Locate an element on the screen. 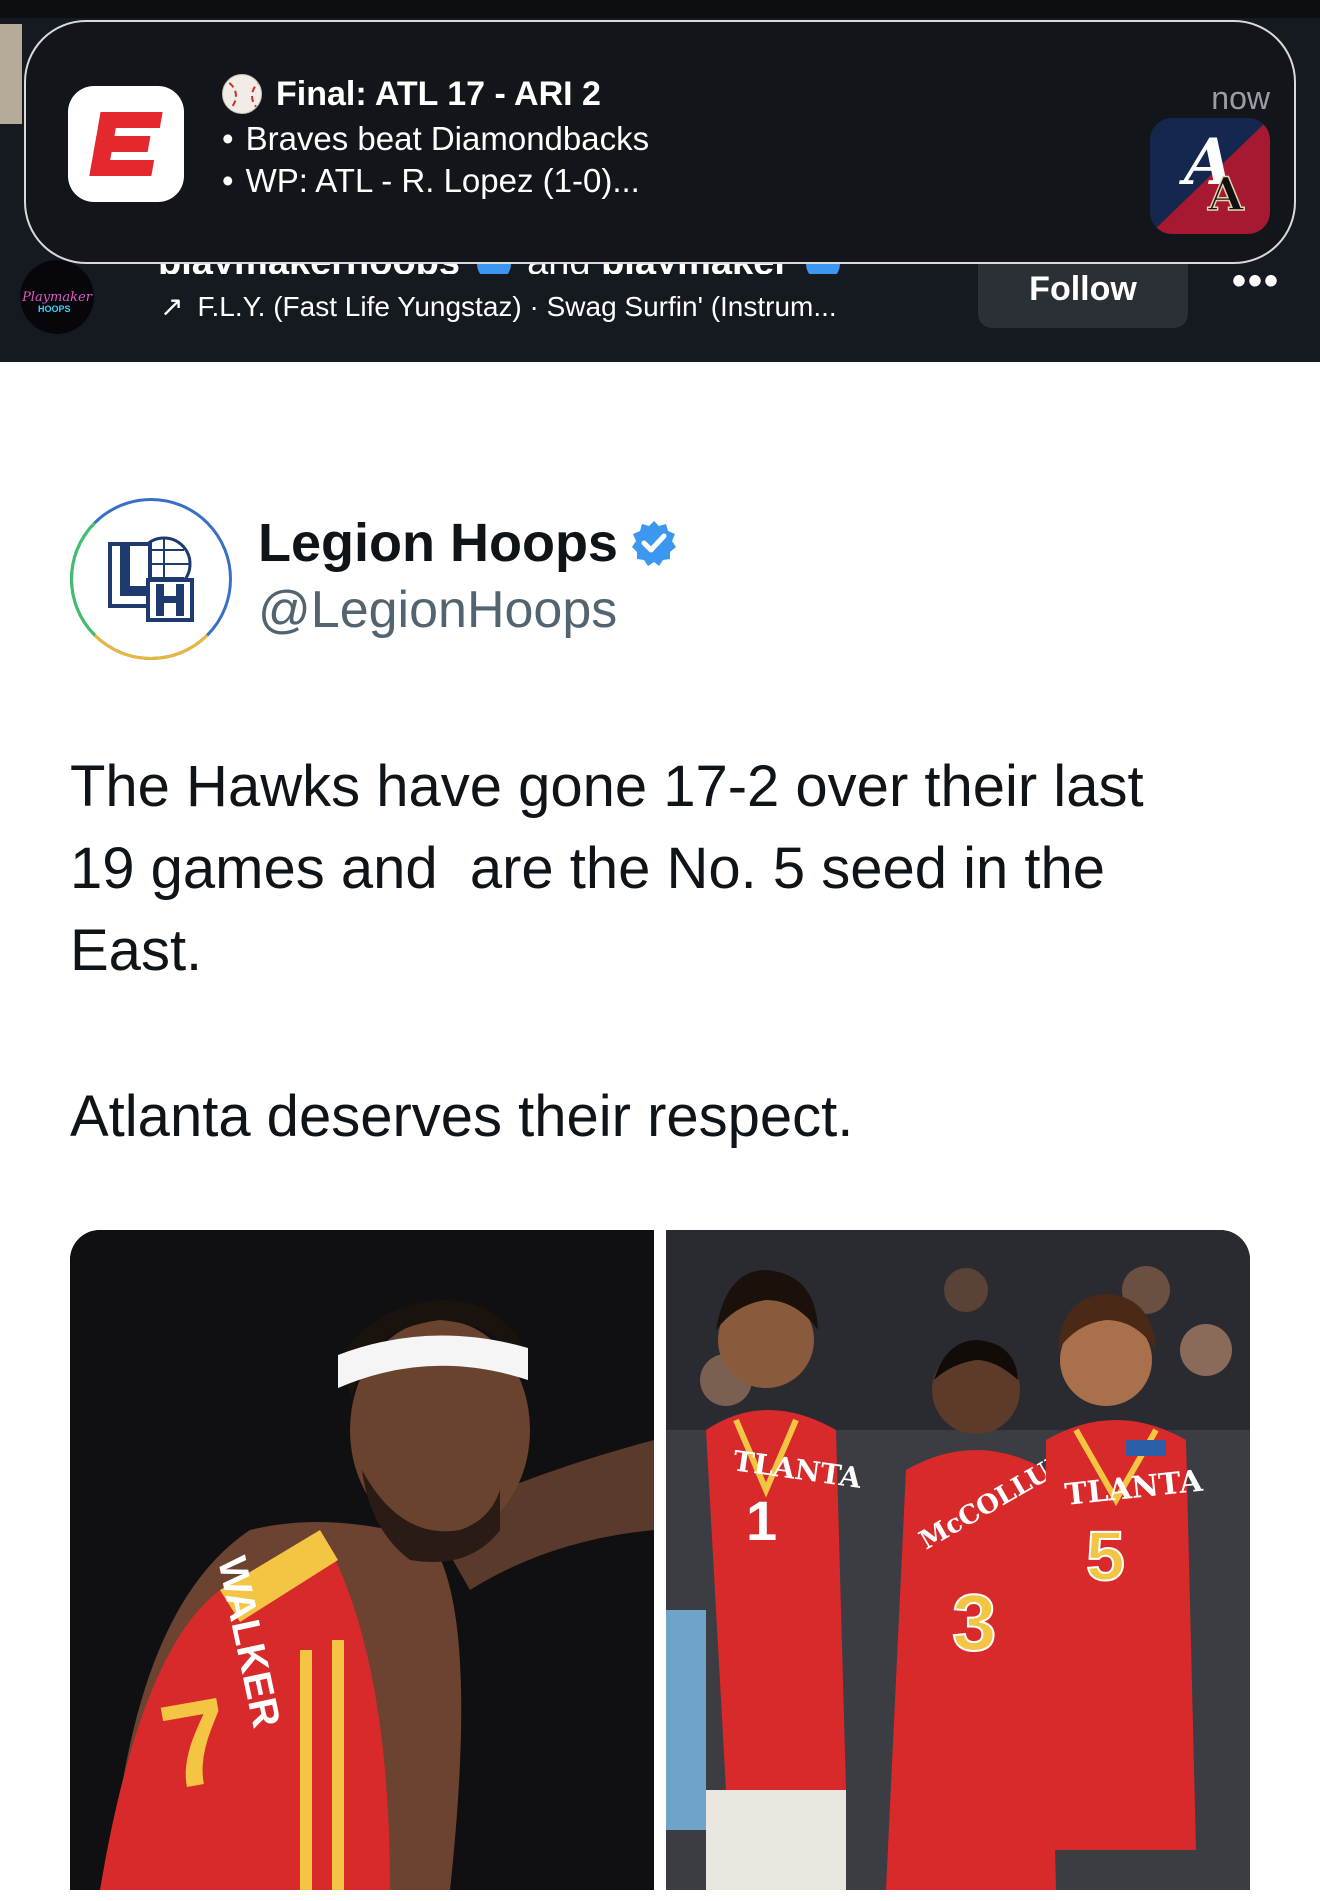 The height and width of the screenshot is (1901, 1320). tweet-author-avatar is located at coordinates (151, 579).